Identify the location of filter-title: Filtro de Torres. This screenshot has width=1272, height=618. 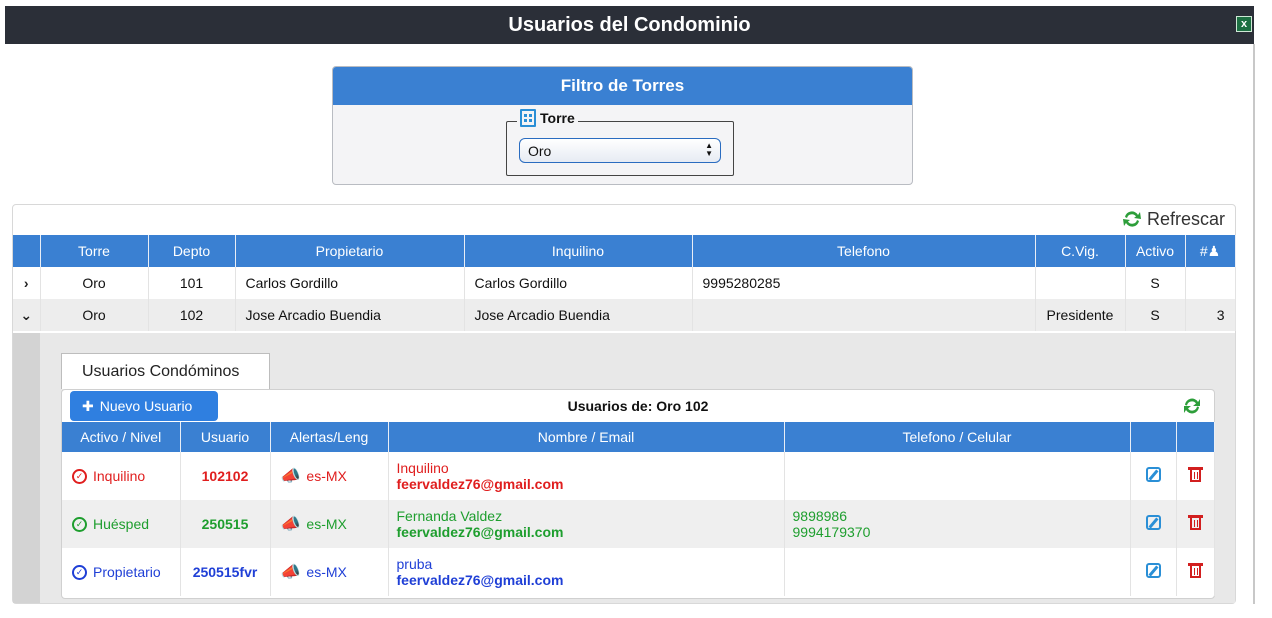
(622, 86).